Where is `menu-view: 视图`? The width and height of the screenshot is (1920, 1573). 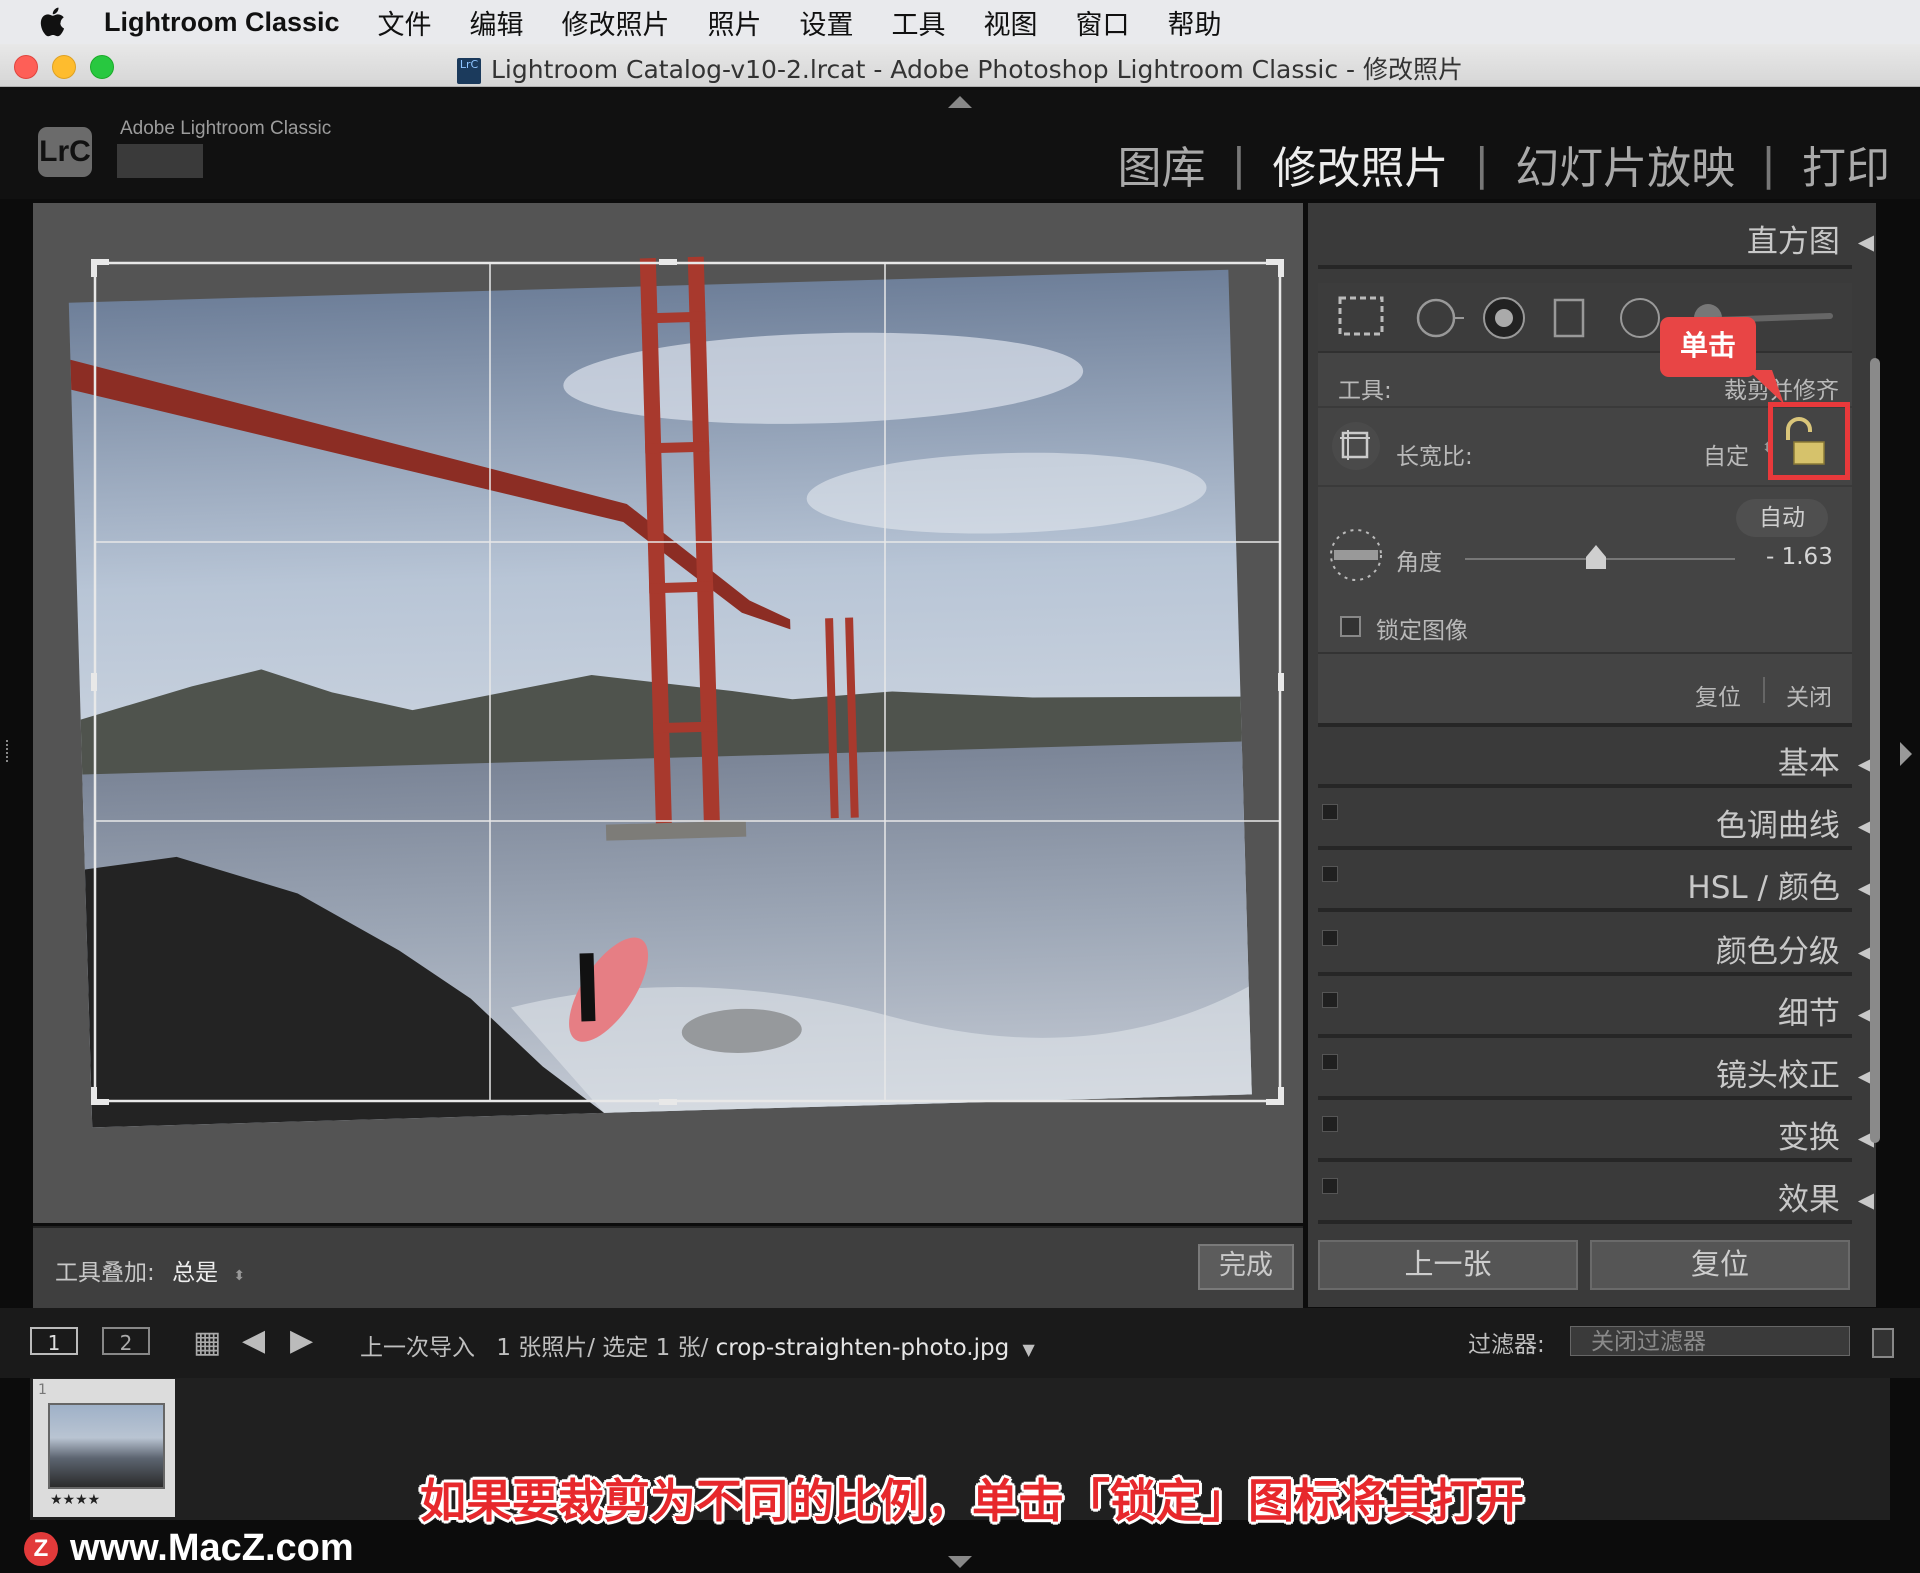
menu-view: 视图 is located at coordinates (1011, 22).